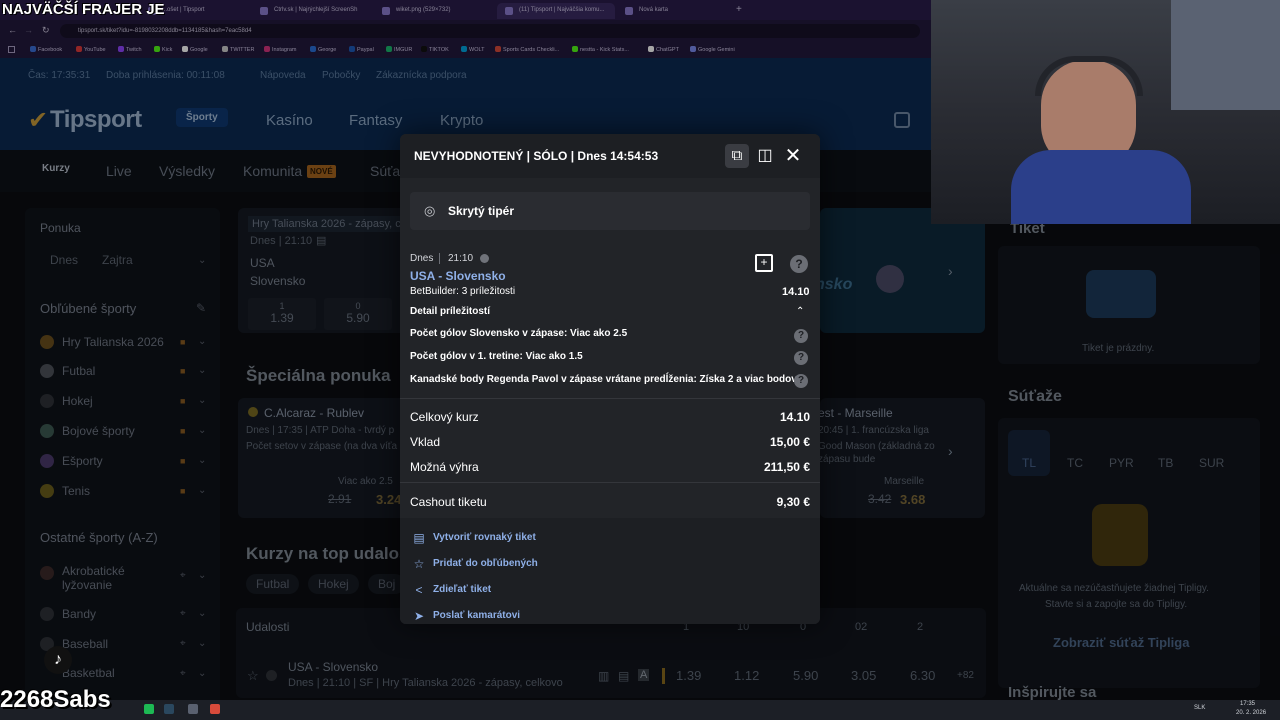 The height and width of the screenshot is (720, 1280). What do you see at coordinates (149, 709) in the screenshot?
I see `spotify-icon` at bounding box center [149, 709].